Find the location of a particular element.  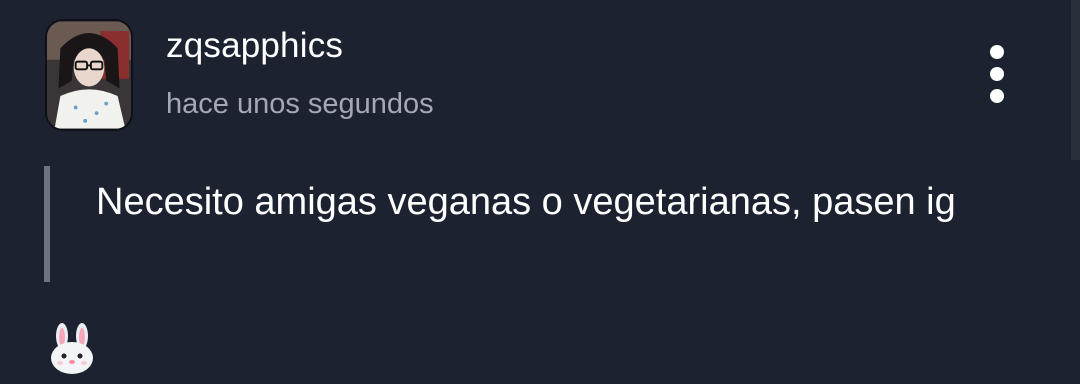

post-timestamp: hace unos segundos is located at coordinates (300, 104).